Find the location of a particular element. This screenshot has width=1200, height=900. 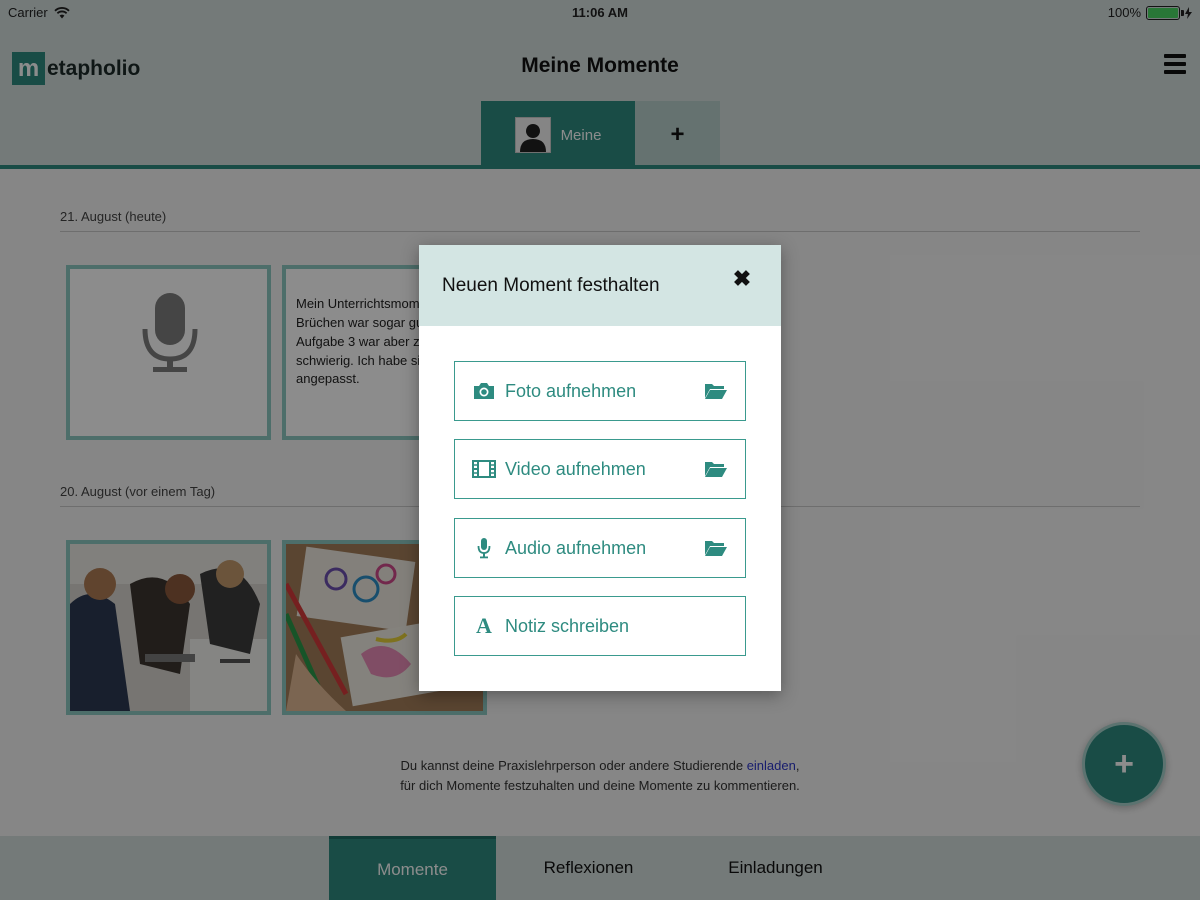

dialog-header: Neuen Moment festhalten ✖ is located at coordinates (600, 285).